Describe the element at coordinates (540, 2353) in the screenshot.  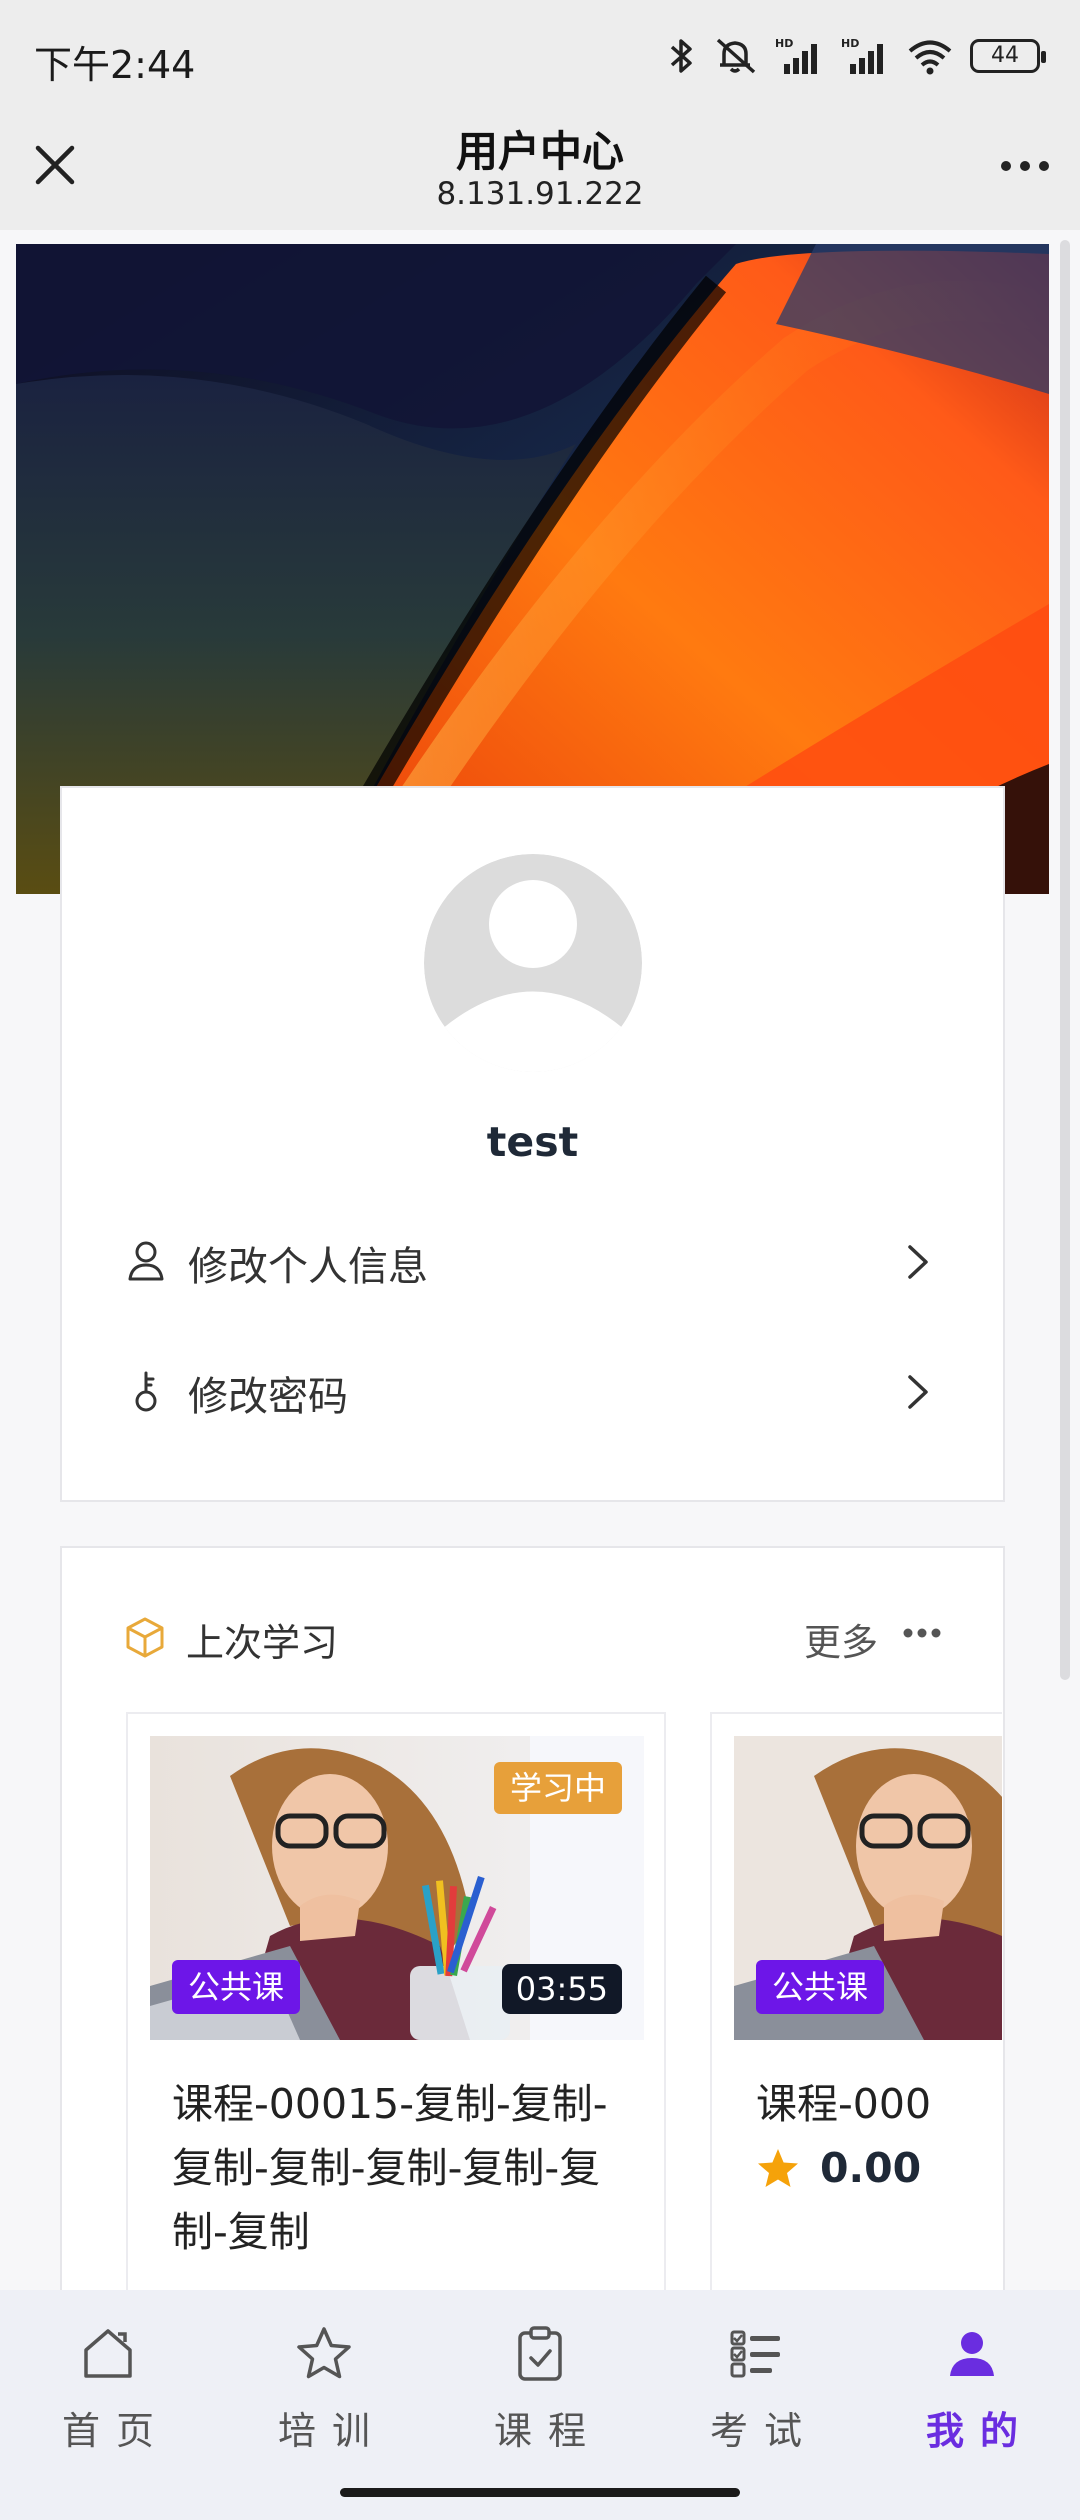
I see `clipboard-icon` at that location.